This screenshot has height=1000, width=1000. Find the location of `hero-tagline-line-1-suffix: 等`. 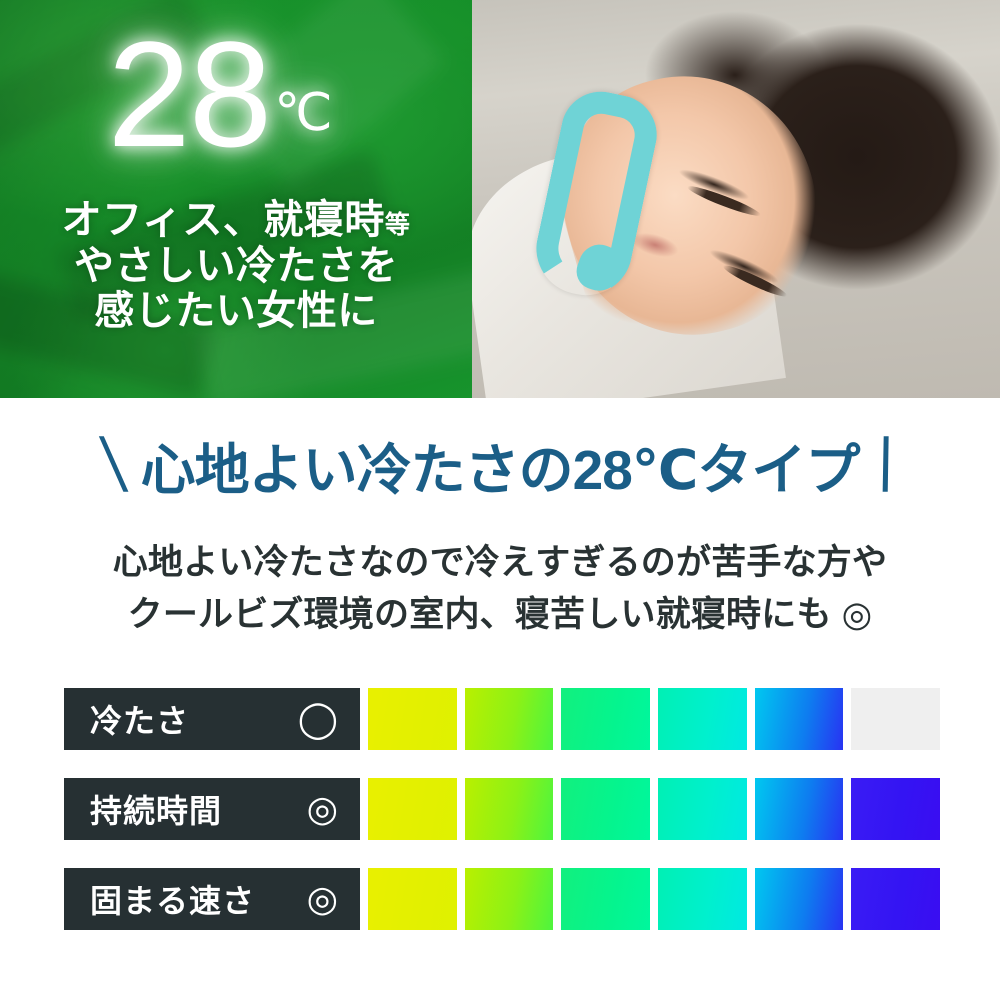

hero-tagline-line-1-suffix: 等 is located at coordinates (397, 225).